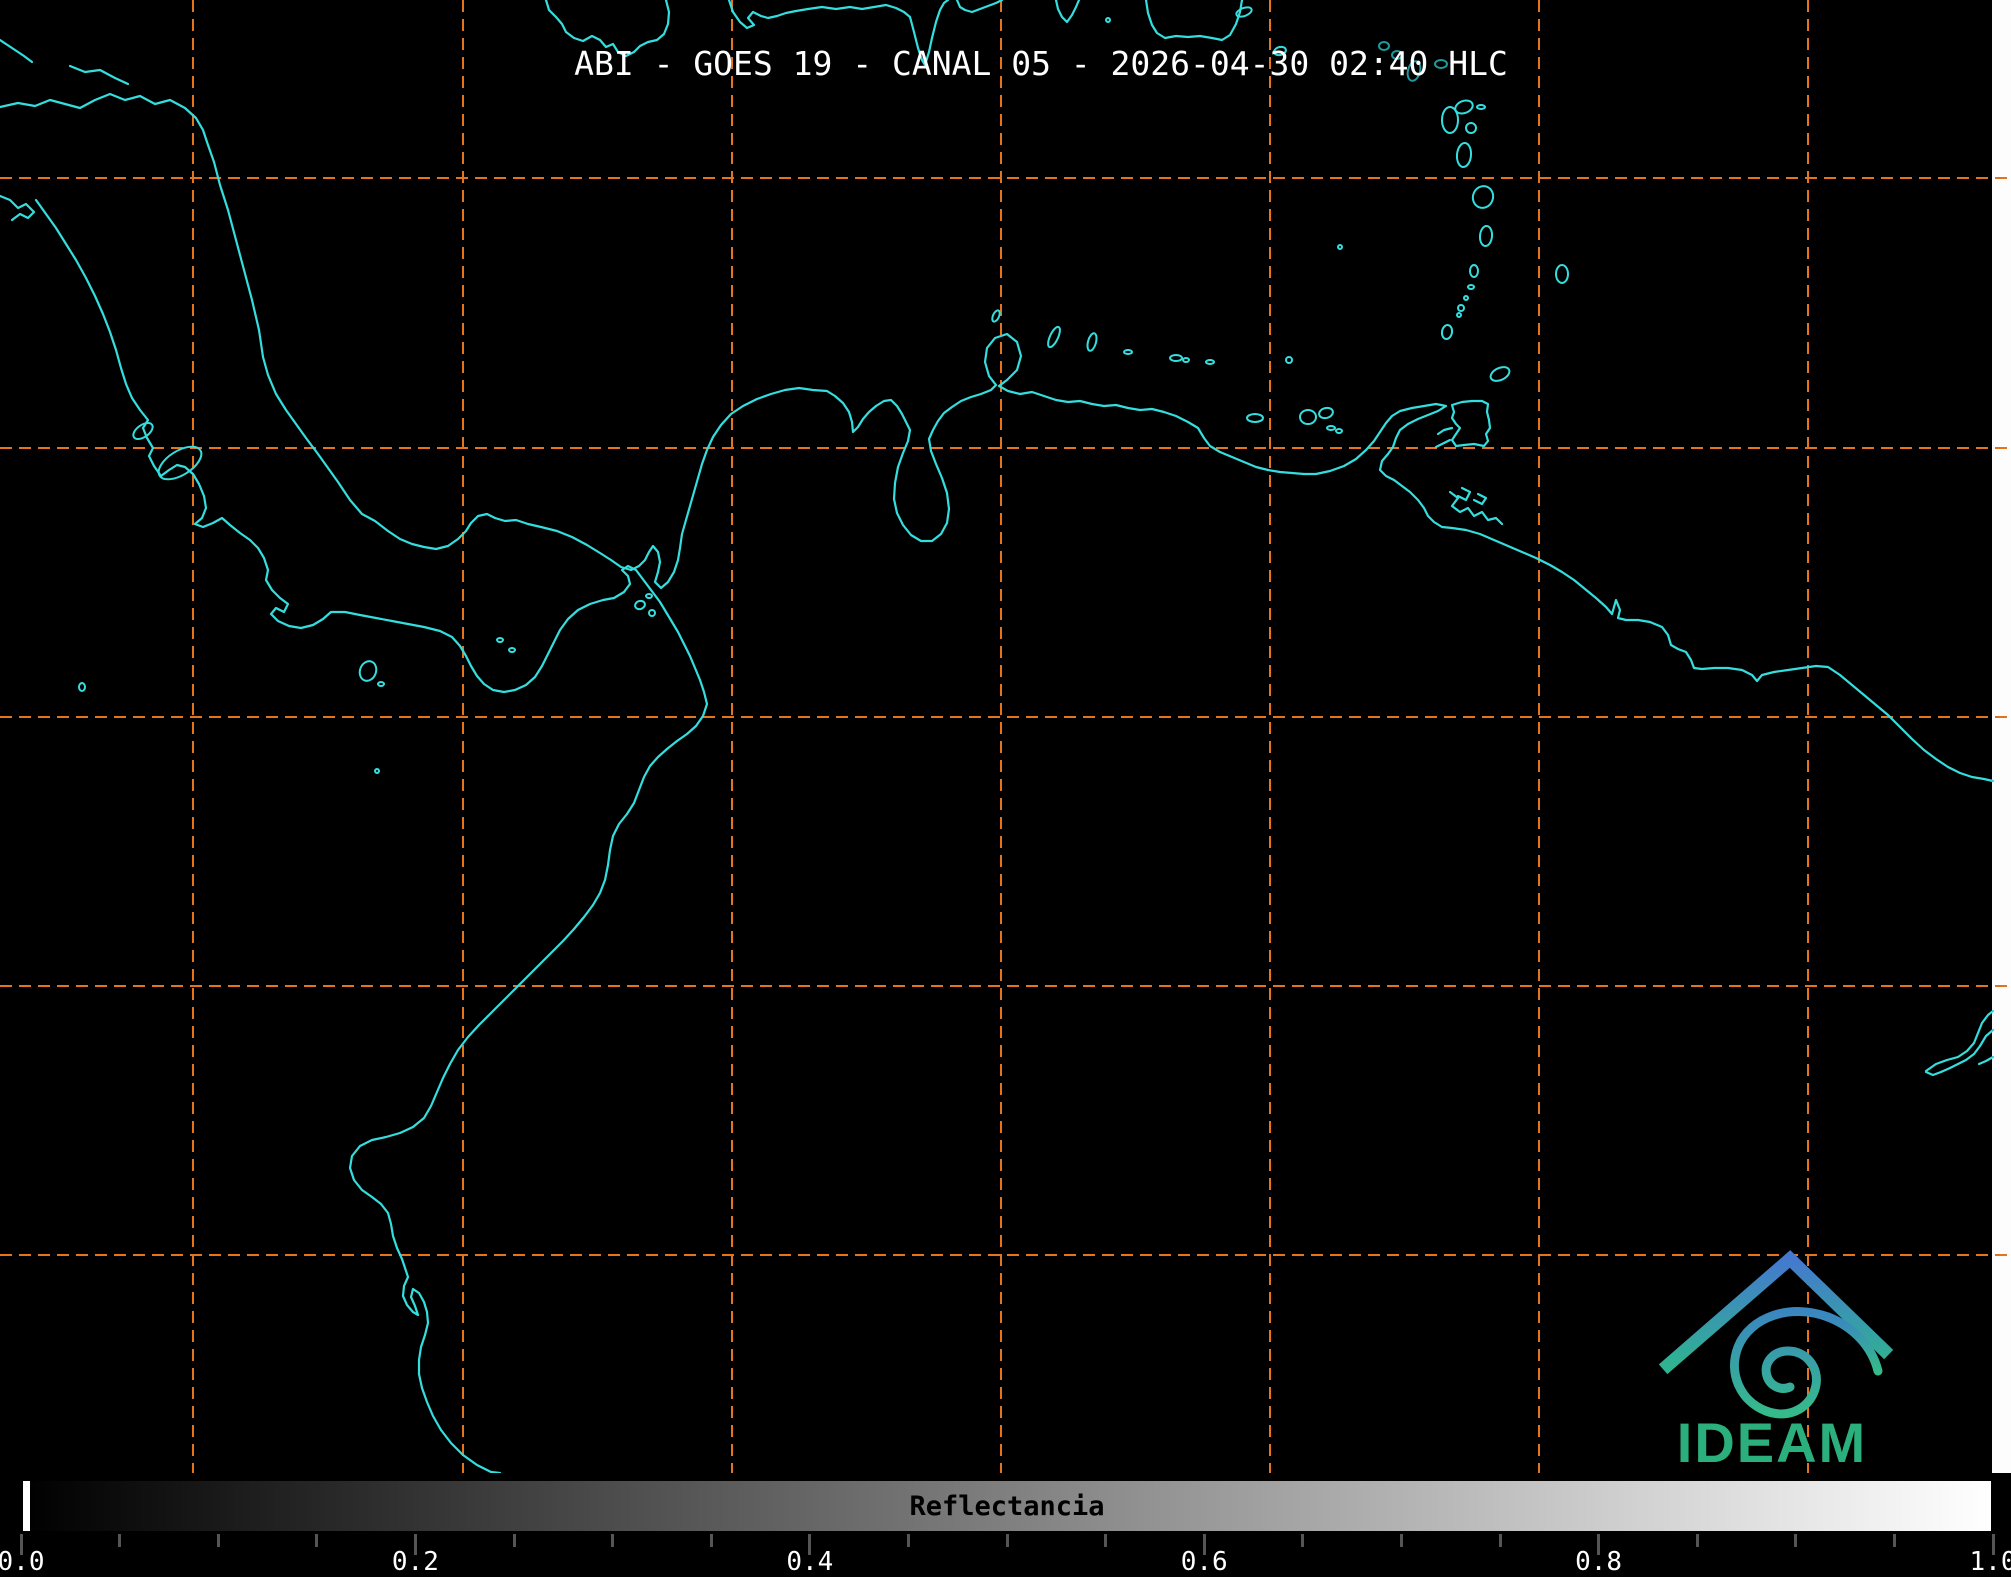  What do you see at coordinates (2001, 736) in the screenshot?
I see `scan-edge-strip` at bounding box center [2001, 736].